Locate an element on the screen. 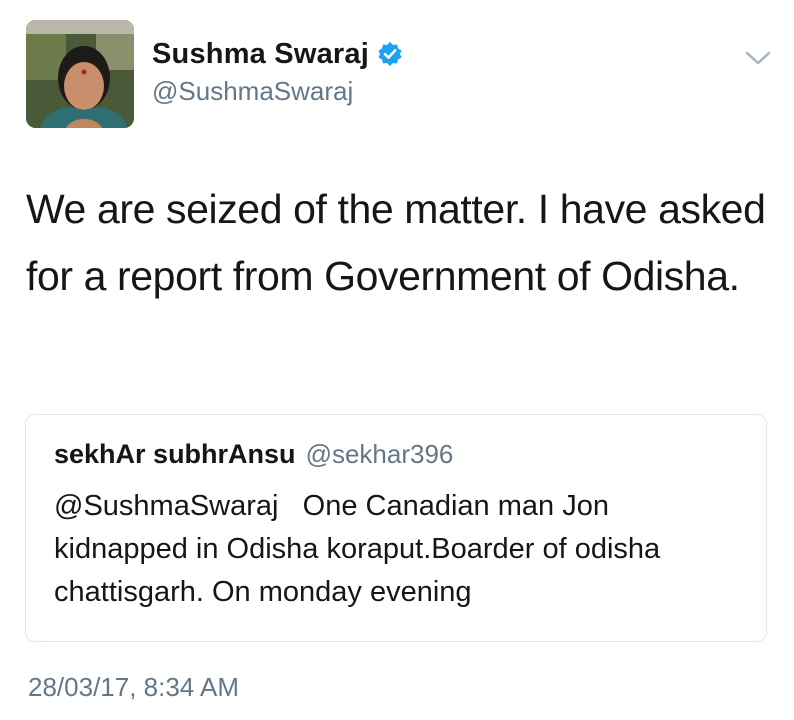 The width and height of the screenshot is (794, 720). author-avatar is located at coordinates (80, 74).